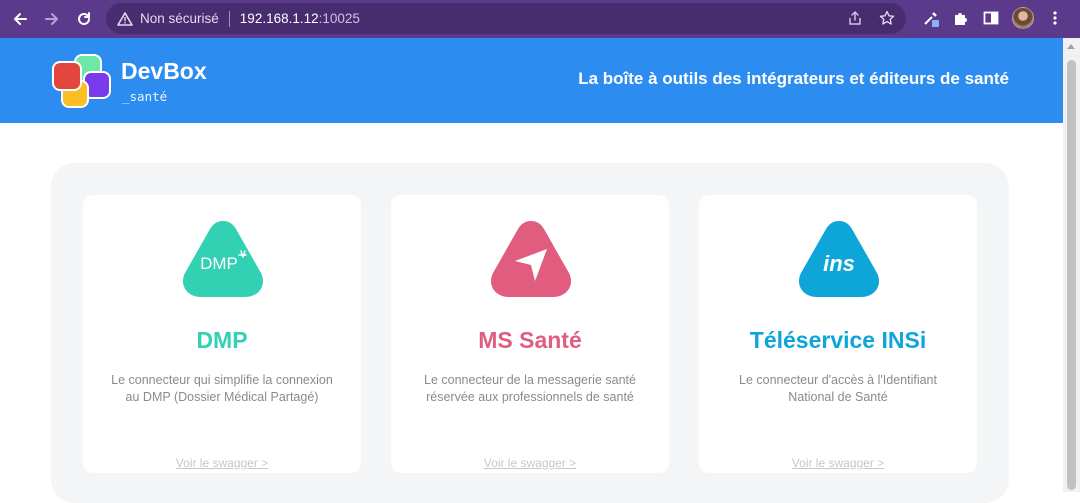 The image size is (1080, 503). I want to click on mssante-logo-icon, so click(531, 259).